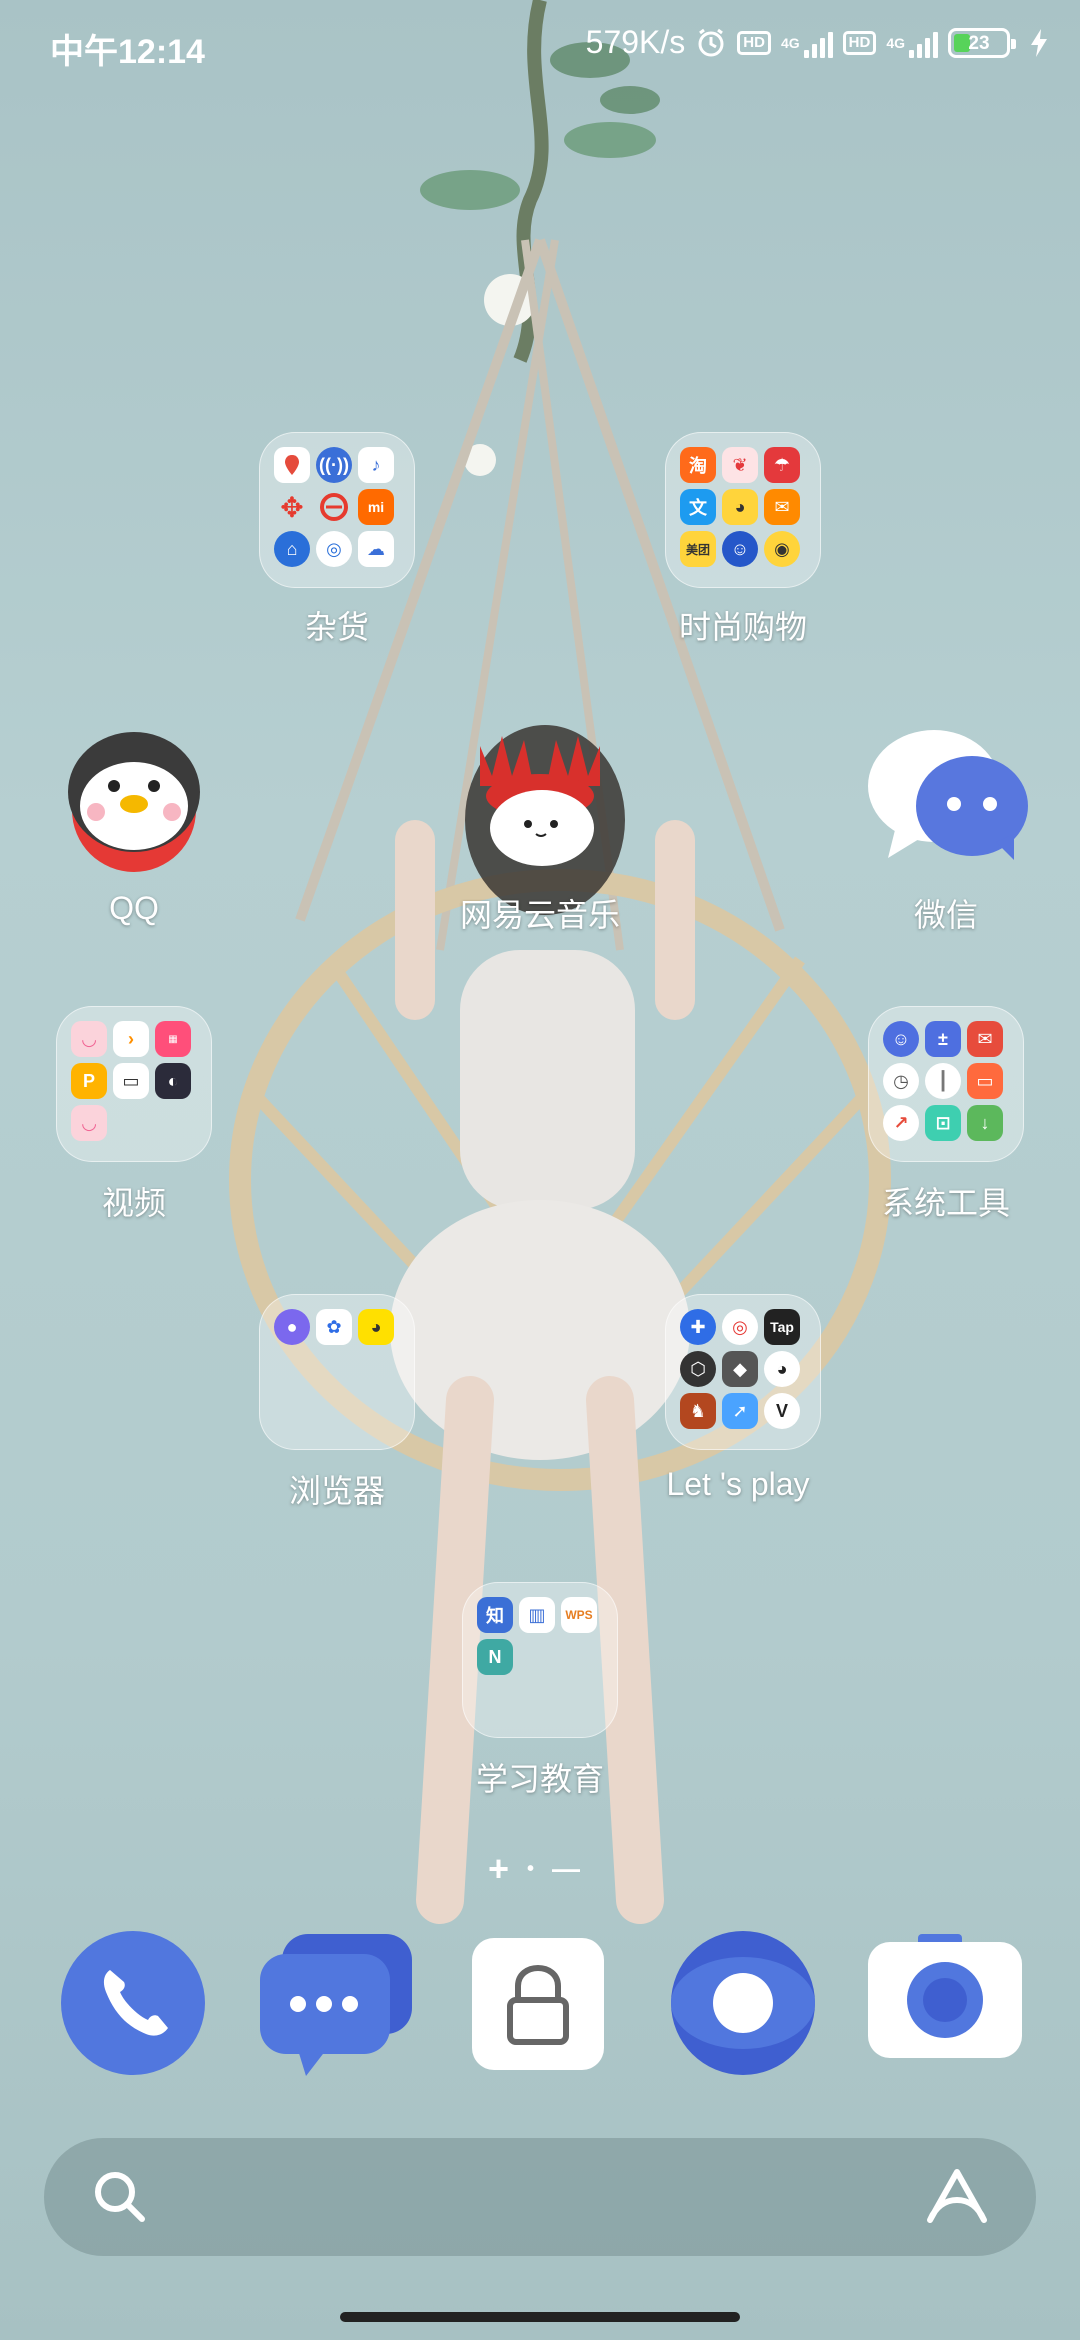  What do you see at coordinates (790, 42) in the screenshot?
I see `network-type-1: 4G` at bounding box center [790, 42].